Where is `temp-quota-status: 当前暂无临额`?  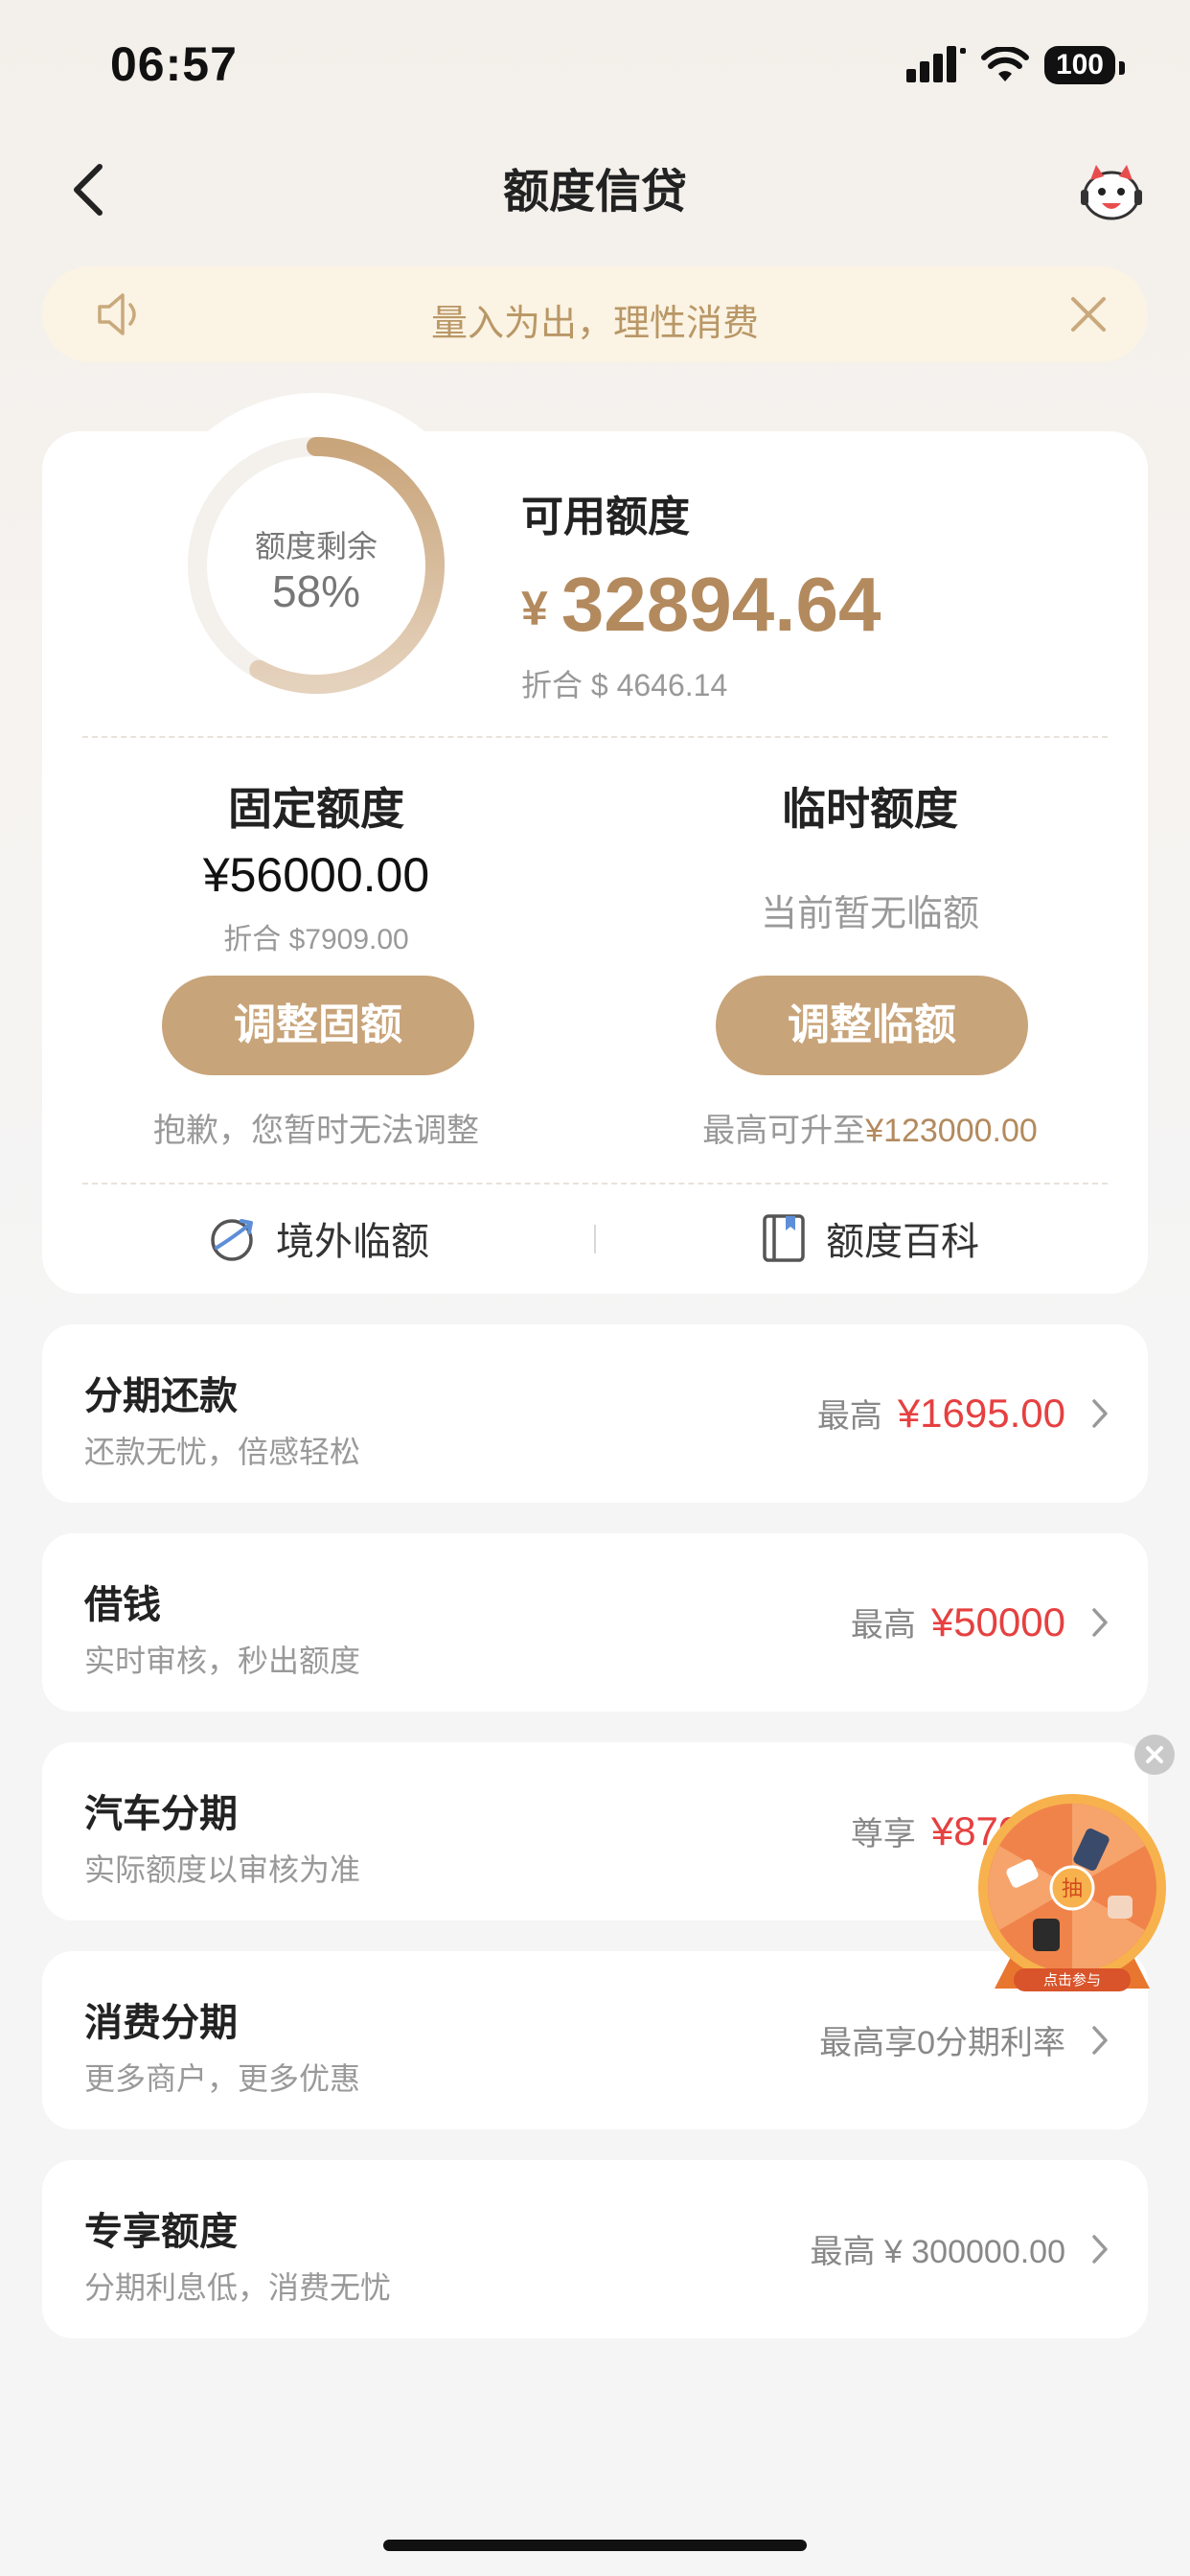 temp-quota-status: 当前暂无临额 is located at coordinates (870, 914).